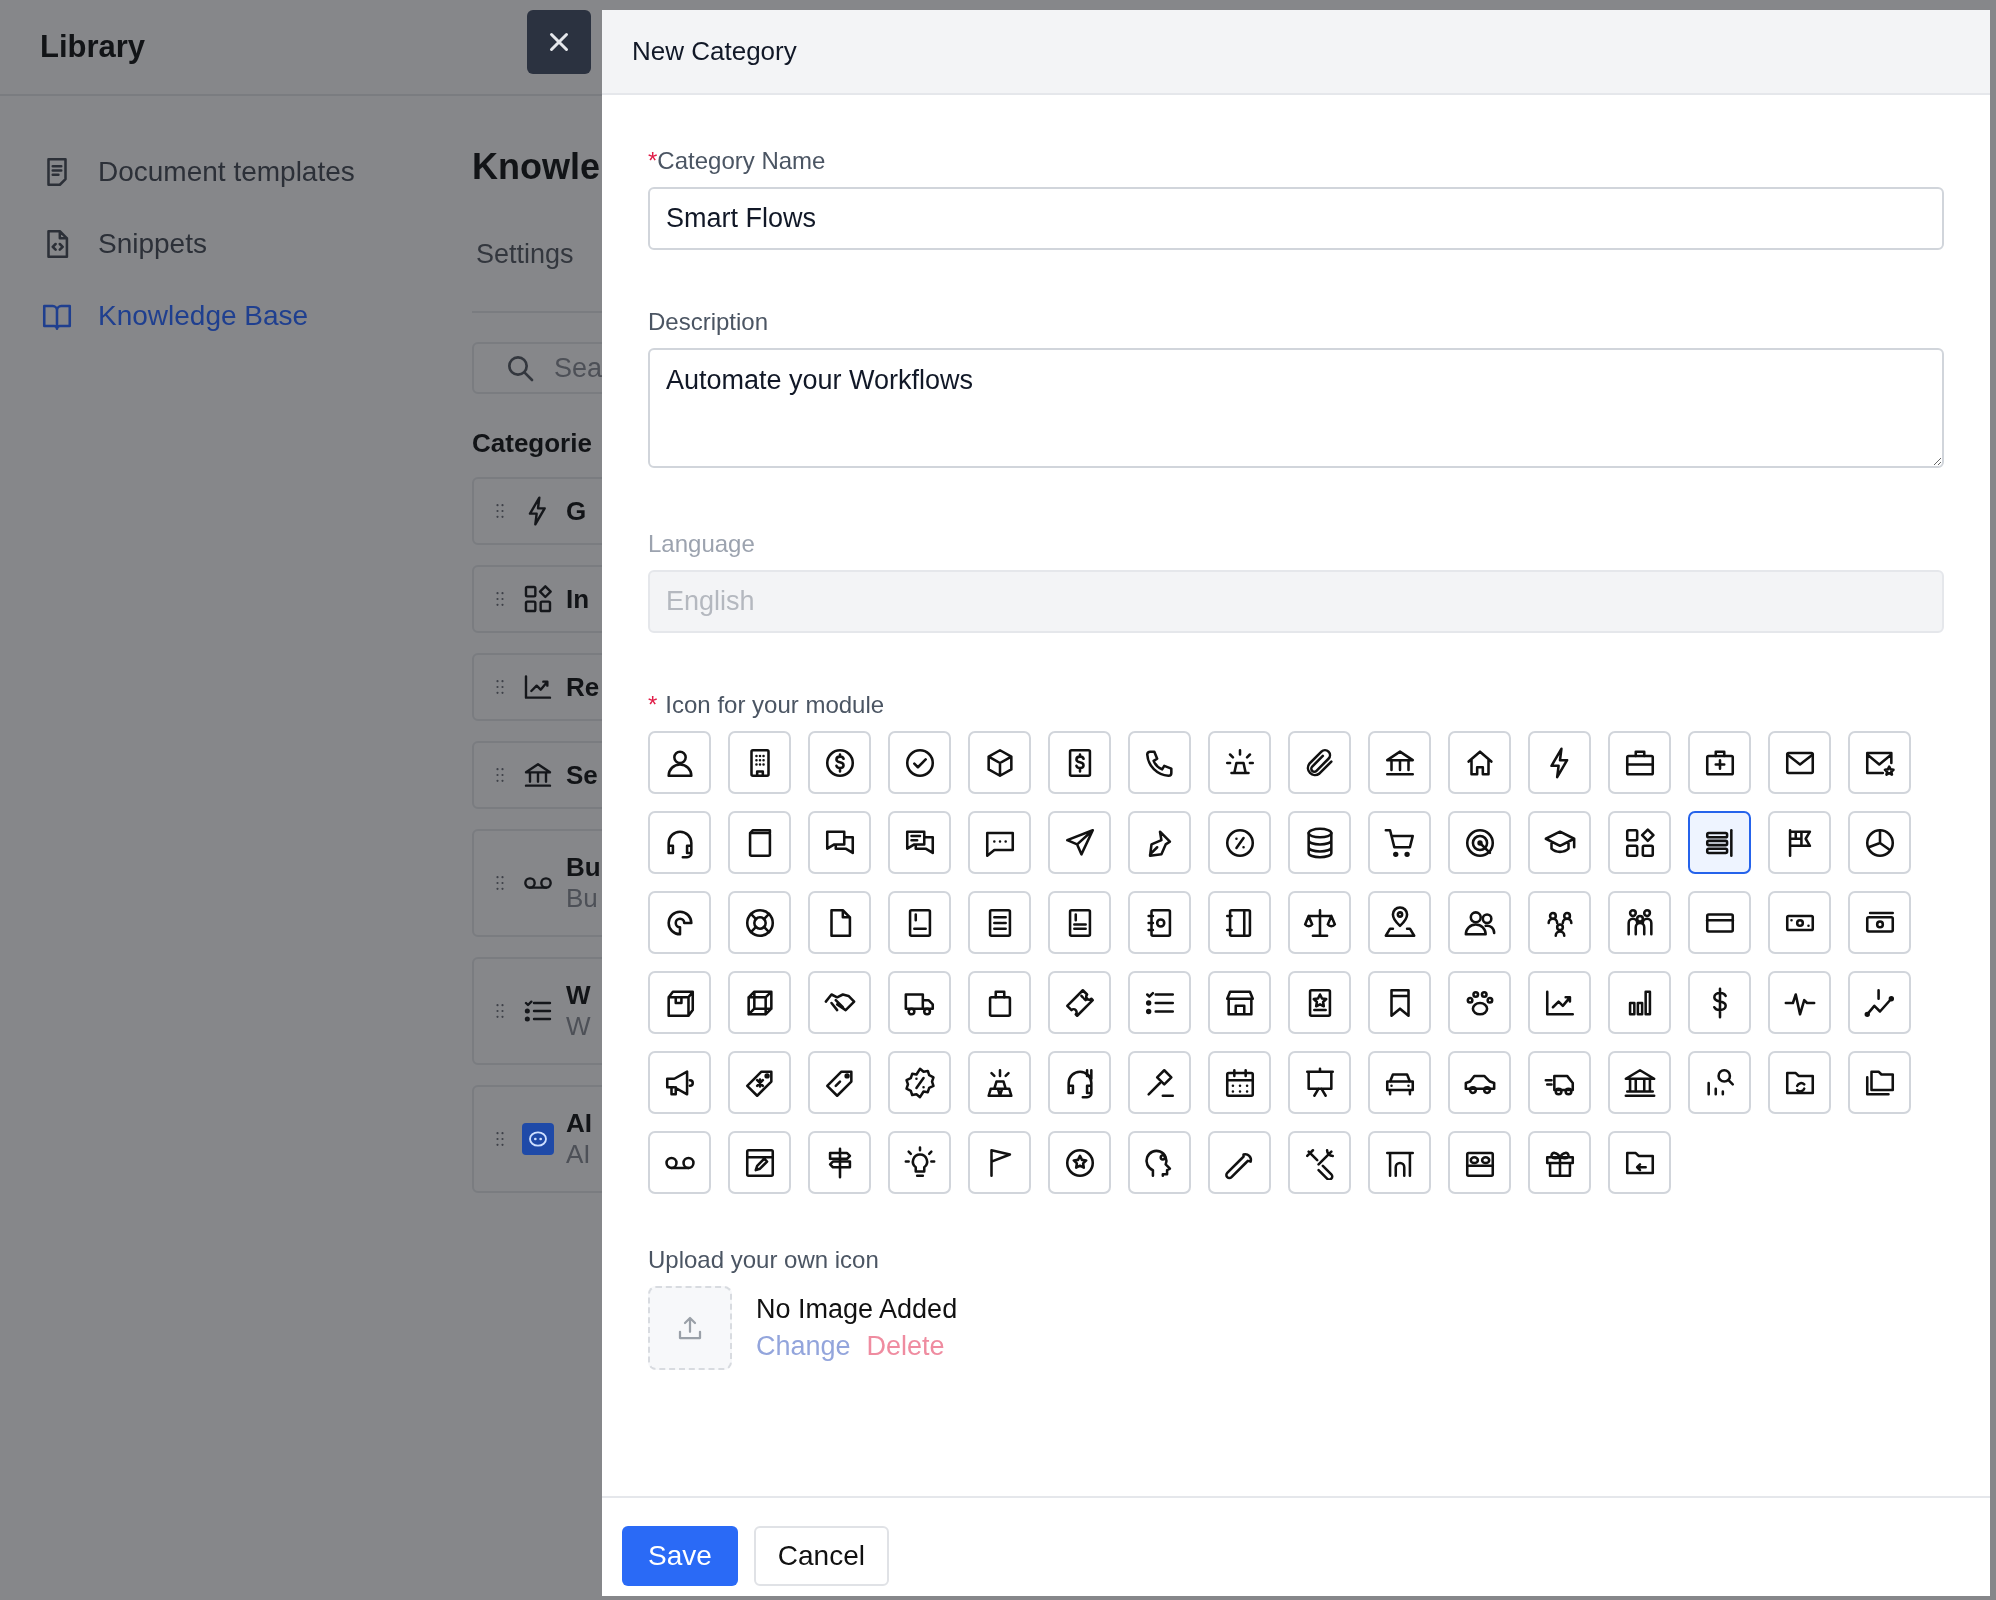  I want to click on sidebar-item: Snippets, so click(256, 244).